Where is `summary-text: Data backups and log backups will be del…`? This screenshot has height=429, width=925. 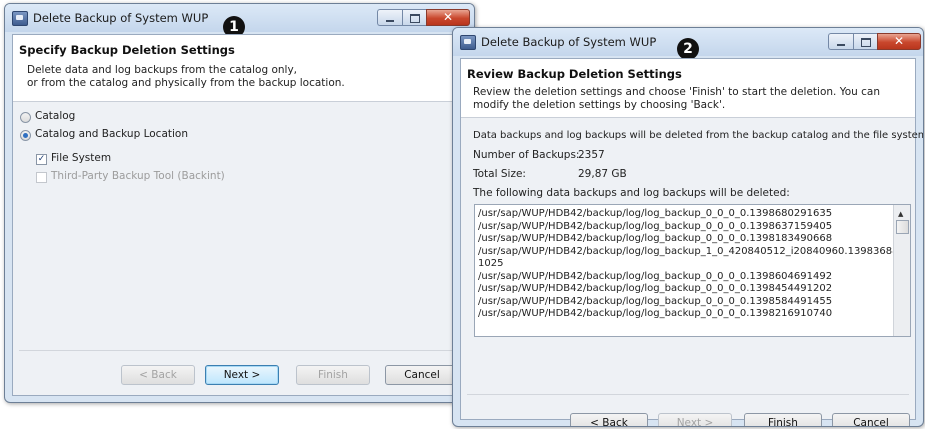 summary-text: Data backups and log backups will be del… is located at coordinates (698, 135).